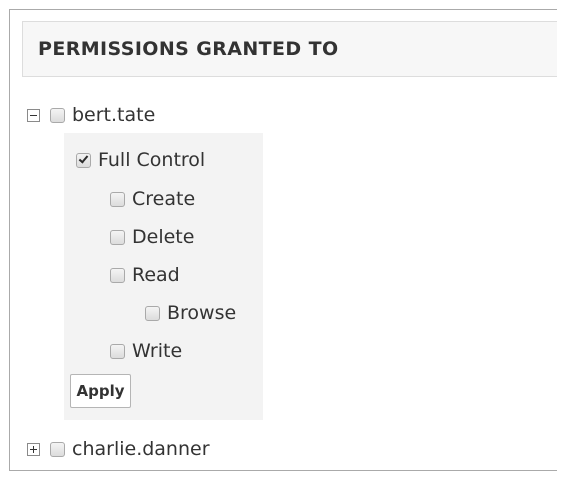  Describe the element at coordinates (83, 160) in the screenshot. I see `checkbox-full-control` at that location.